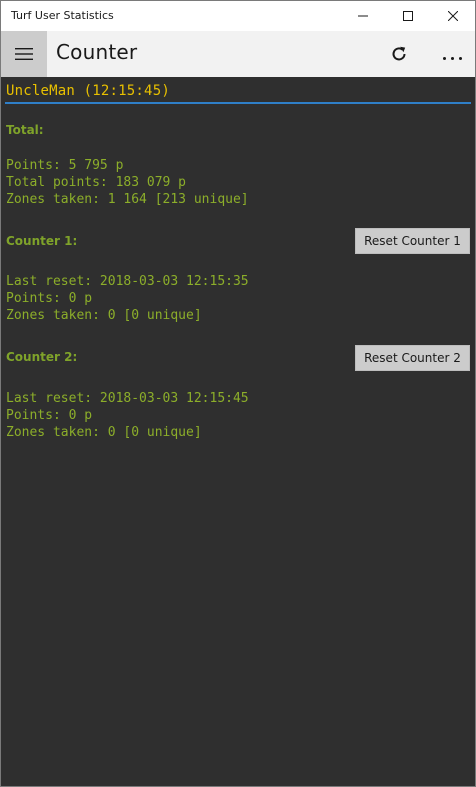 This screenshot has height=787, width=476. I want to click on maximize-button, so click(407, 16).